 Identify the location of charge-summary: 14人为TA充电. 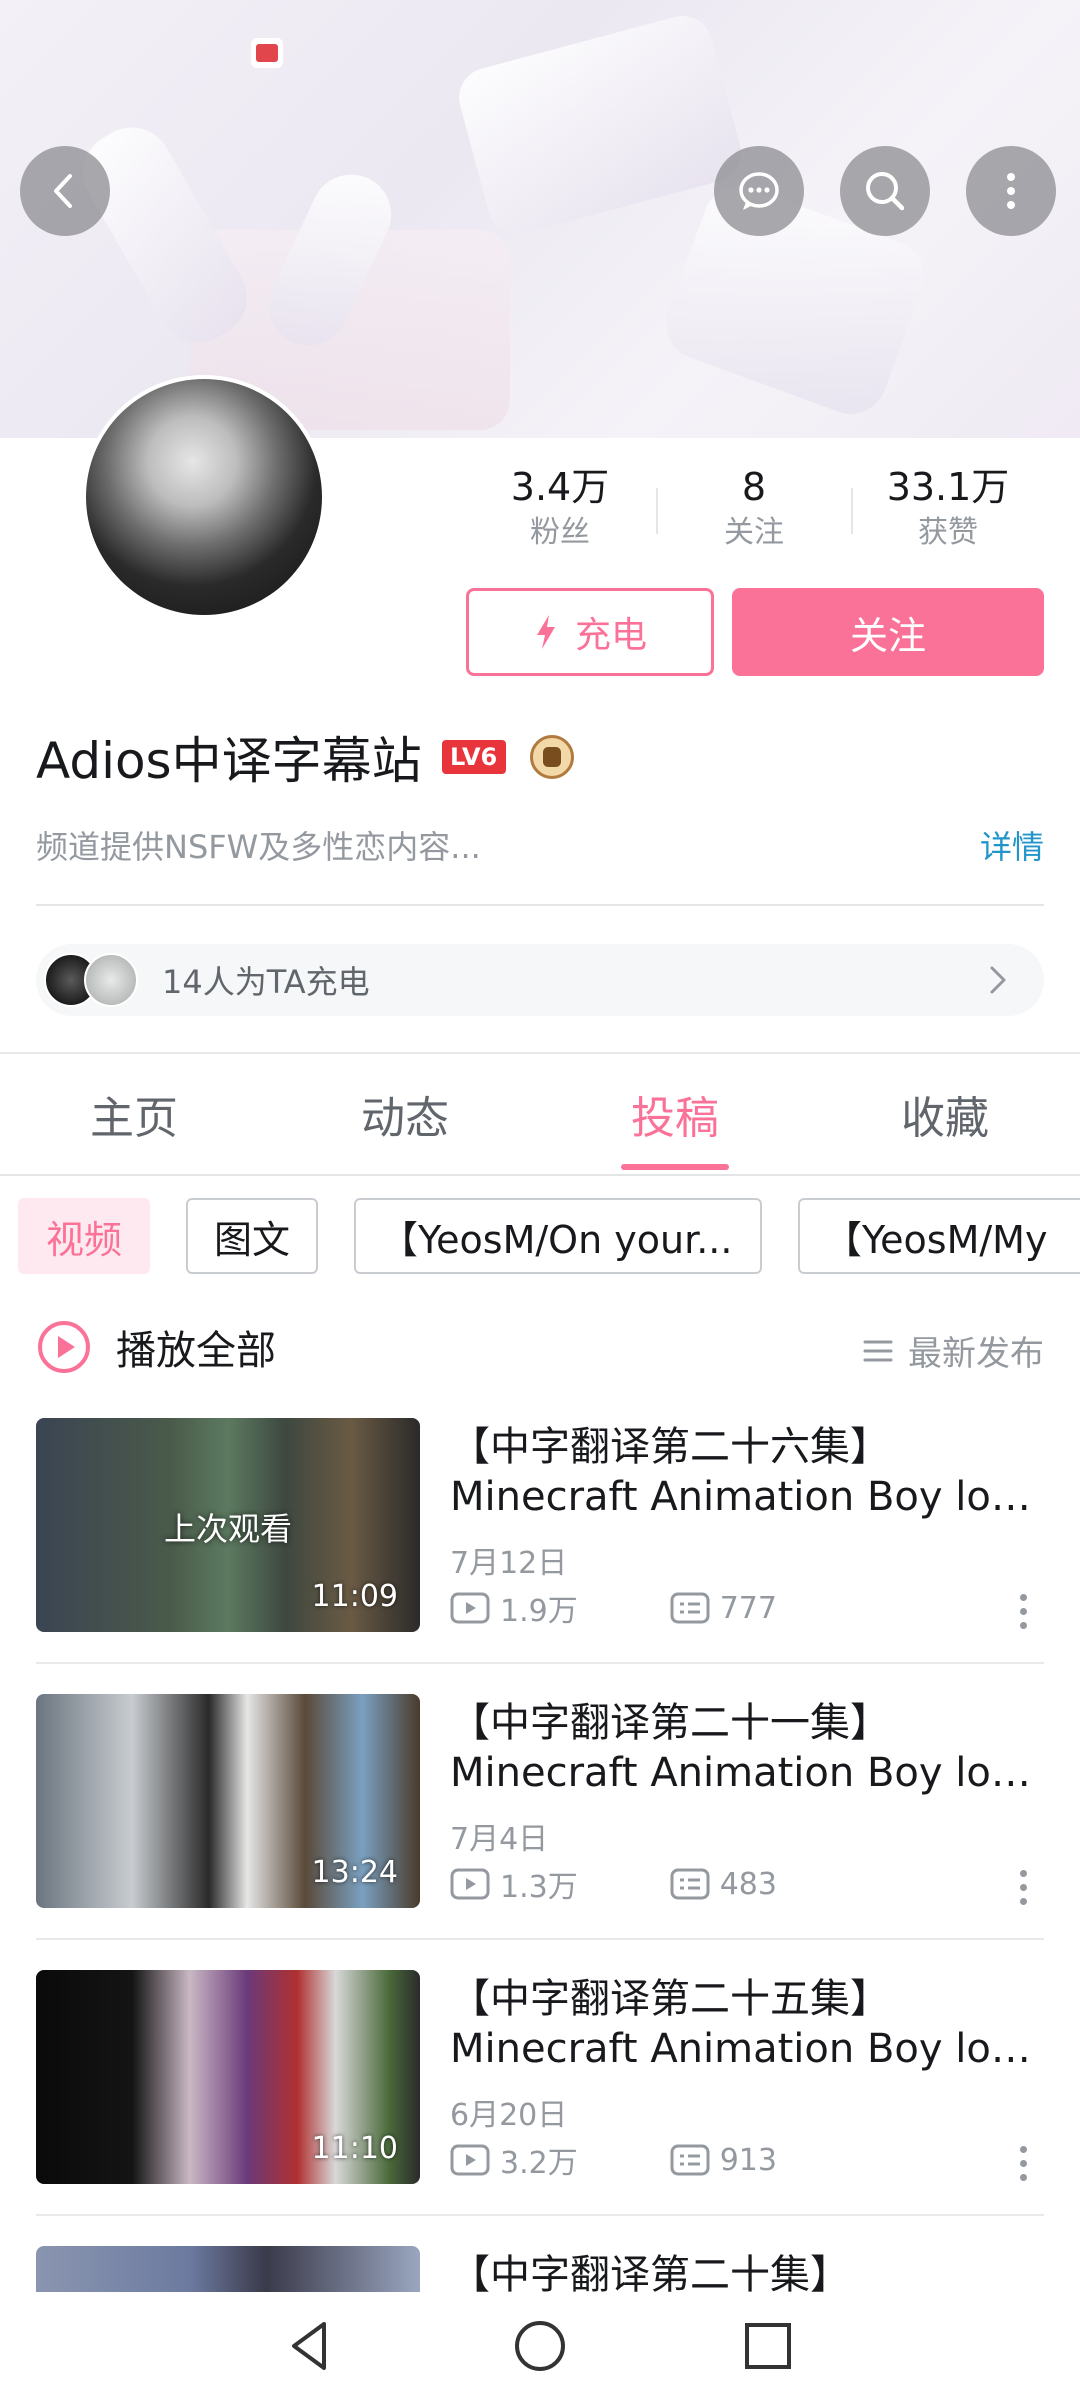
(266, 982).